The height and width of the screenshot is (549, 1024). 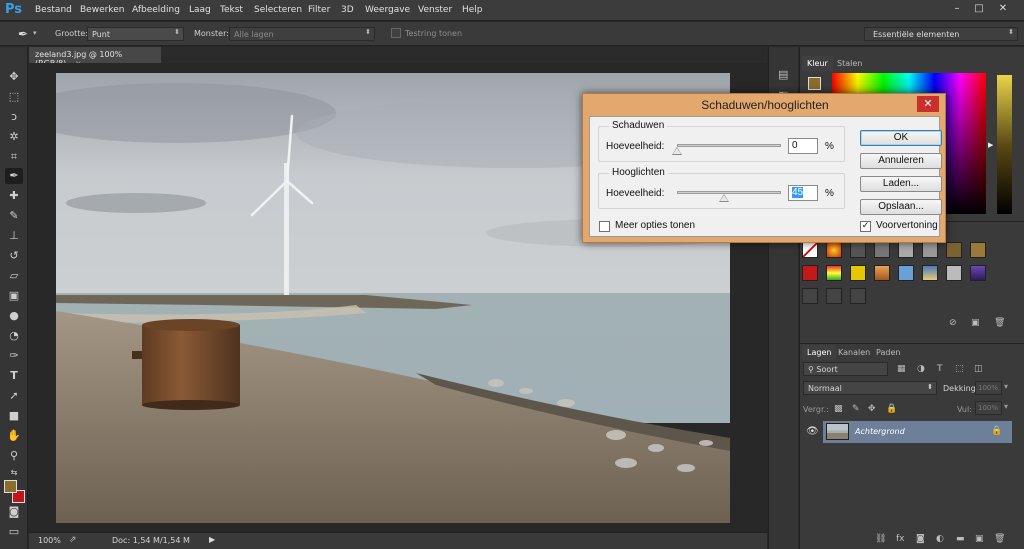 I want to click on preview-label: Voorvertoning, so click(x=907, y=225).